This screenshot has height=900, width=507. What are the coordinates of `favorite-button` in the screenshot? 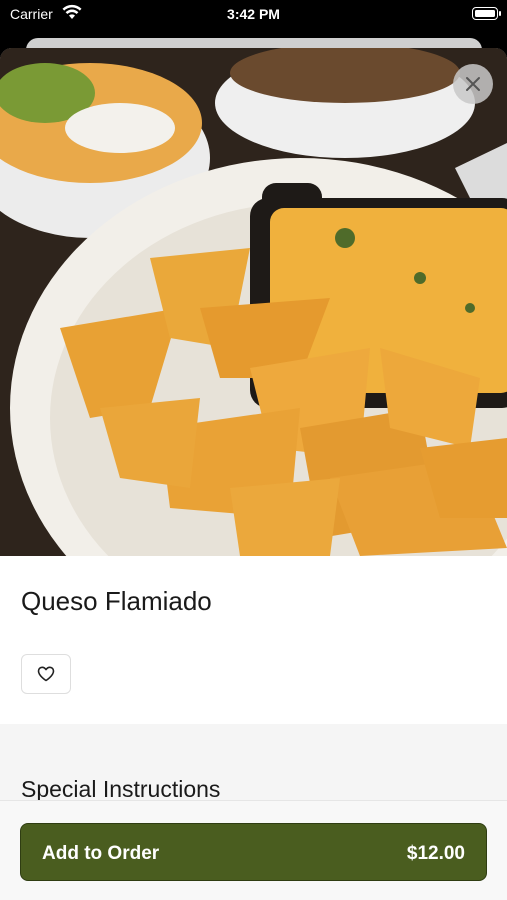 It's located at (46, 674).